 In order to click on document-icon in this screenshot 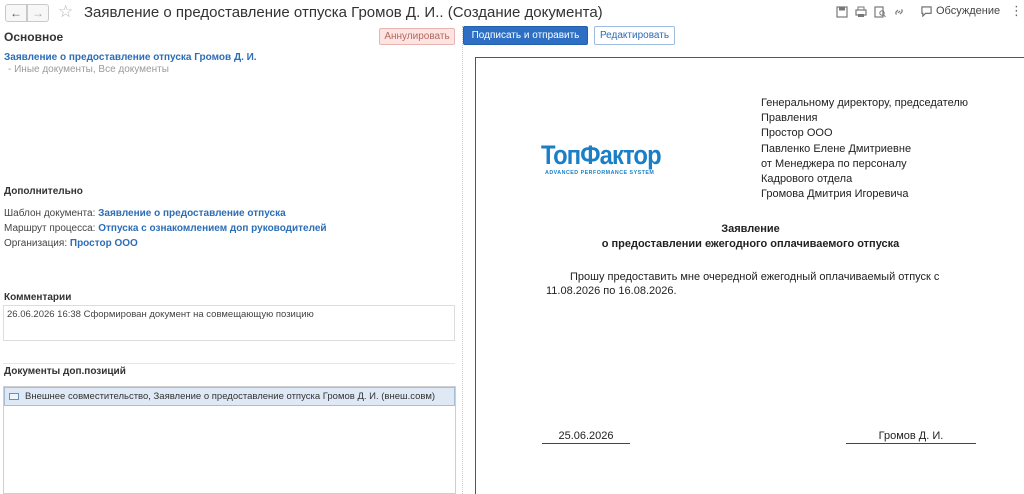, I will do `click(14, 396)`.